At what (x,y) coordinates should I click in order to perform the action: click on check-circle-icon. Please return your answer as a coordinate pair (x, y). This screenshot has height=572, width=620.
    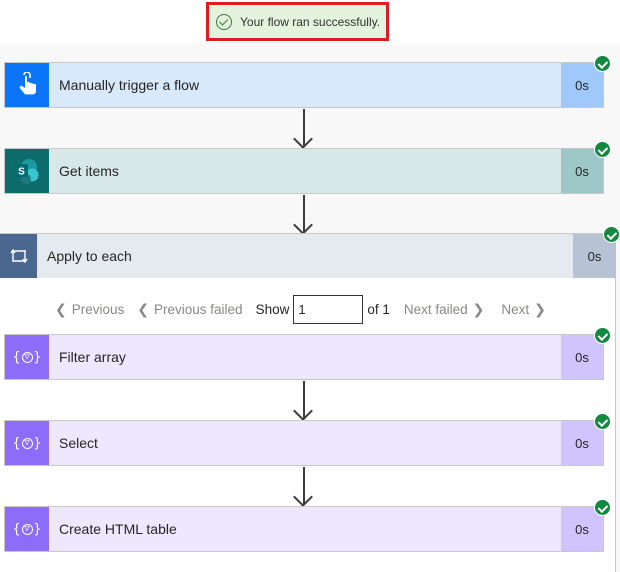
    Looking at the image, I should click on (224, 21).